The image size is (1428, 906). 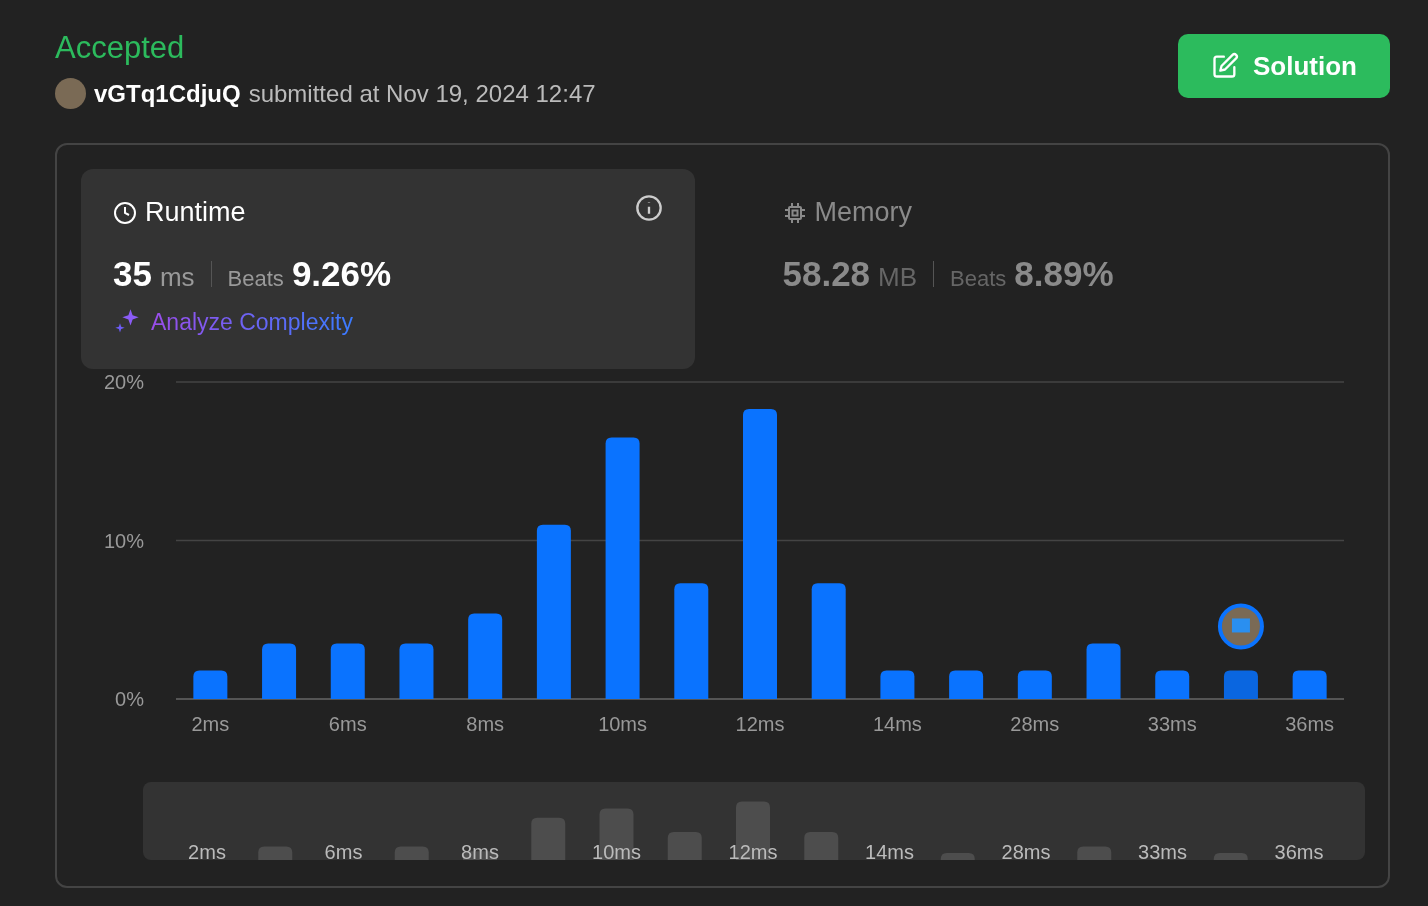 What do you see at coordinates (889, 850) in the screenshot?
I see `overview-label: 14ms` at bounding box center [889, 850].